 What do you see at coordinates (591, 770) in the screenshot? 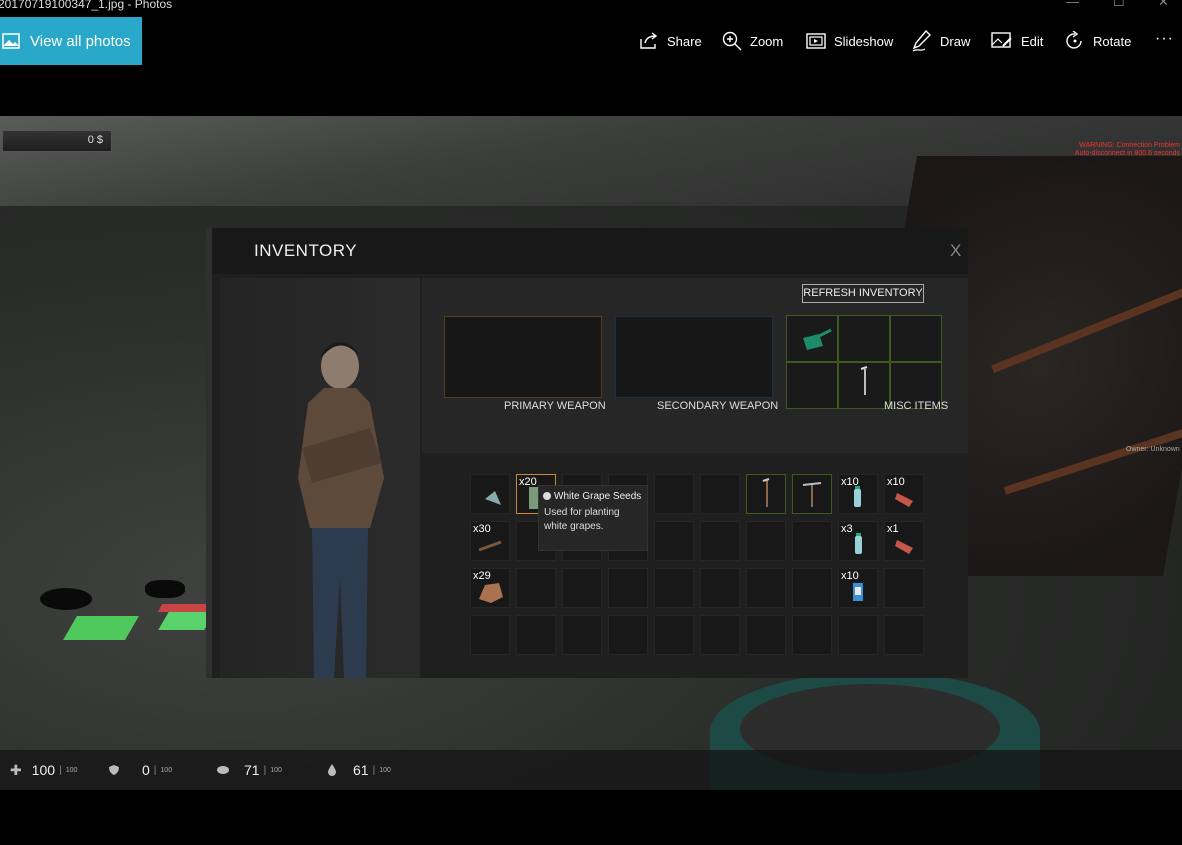
I see `status-hud: ✚ 100 | 100 0 | 100 71 | 100 61 | 100` at bounding box center [591, 770].